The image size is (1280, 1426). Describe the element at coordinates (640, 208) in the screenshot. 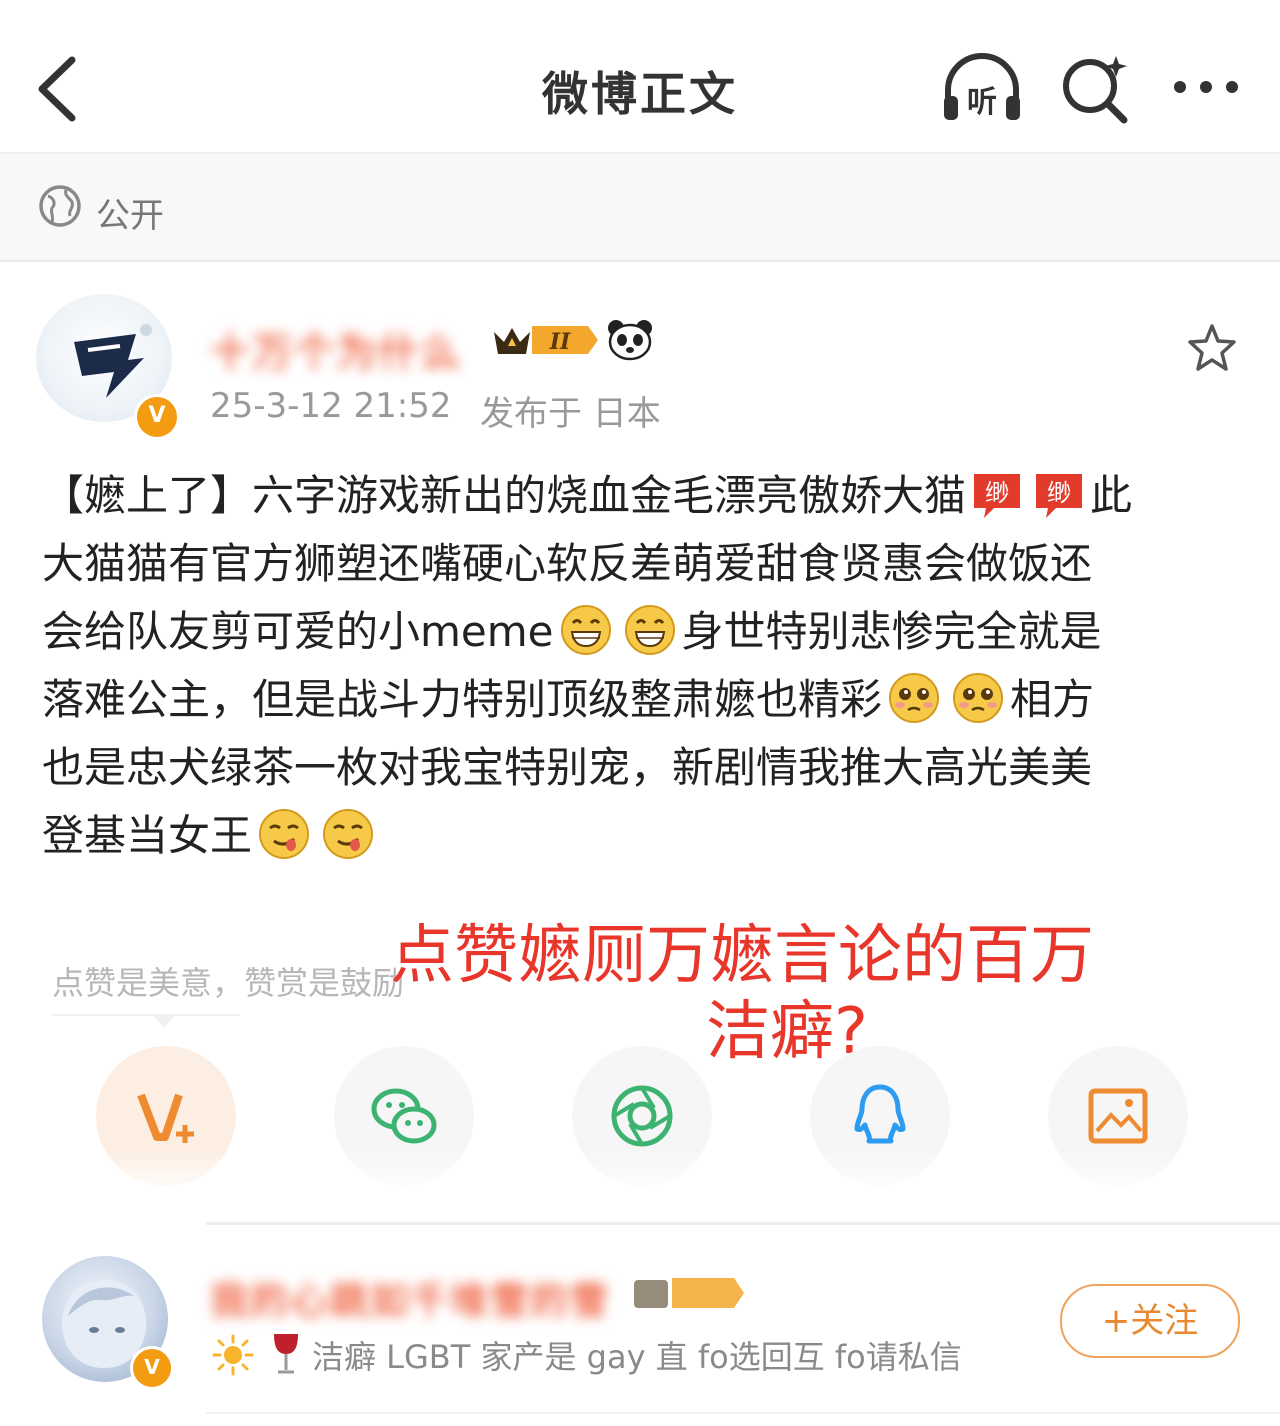

I see `visibility-bar` at that location.